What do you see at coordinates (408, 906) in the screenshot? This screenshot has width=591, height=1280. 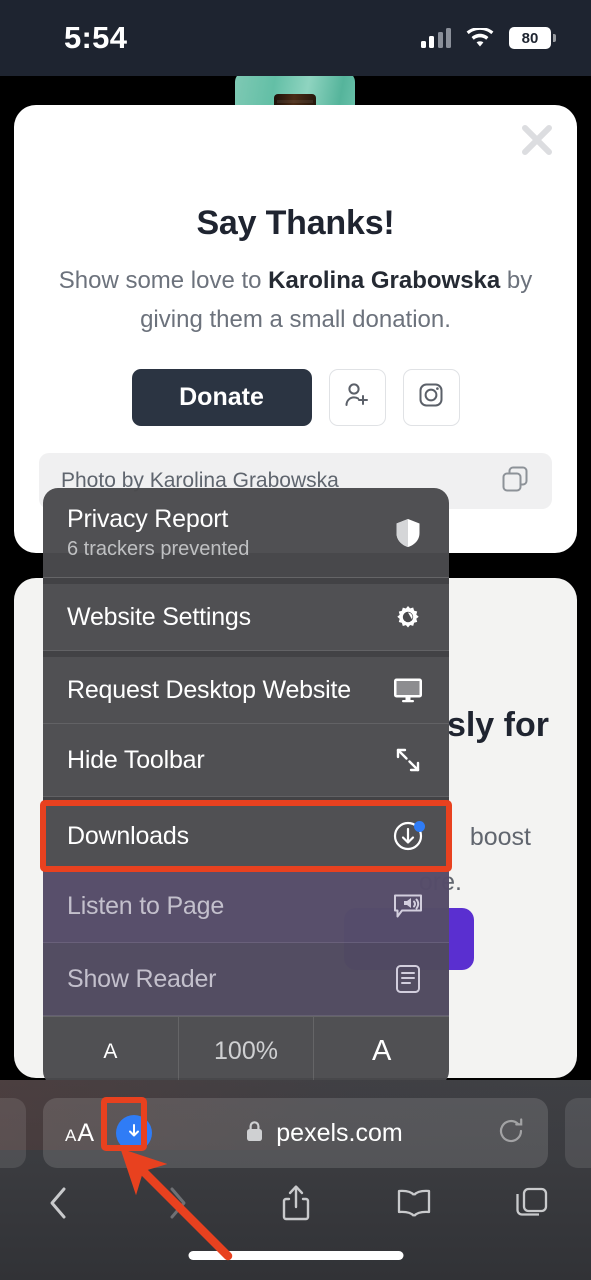 I see `speaker-bubble-icon` at bounding box center [408, 906].